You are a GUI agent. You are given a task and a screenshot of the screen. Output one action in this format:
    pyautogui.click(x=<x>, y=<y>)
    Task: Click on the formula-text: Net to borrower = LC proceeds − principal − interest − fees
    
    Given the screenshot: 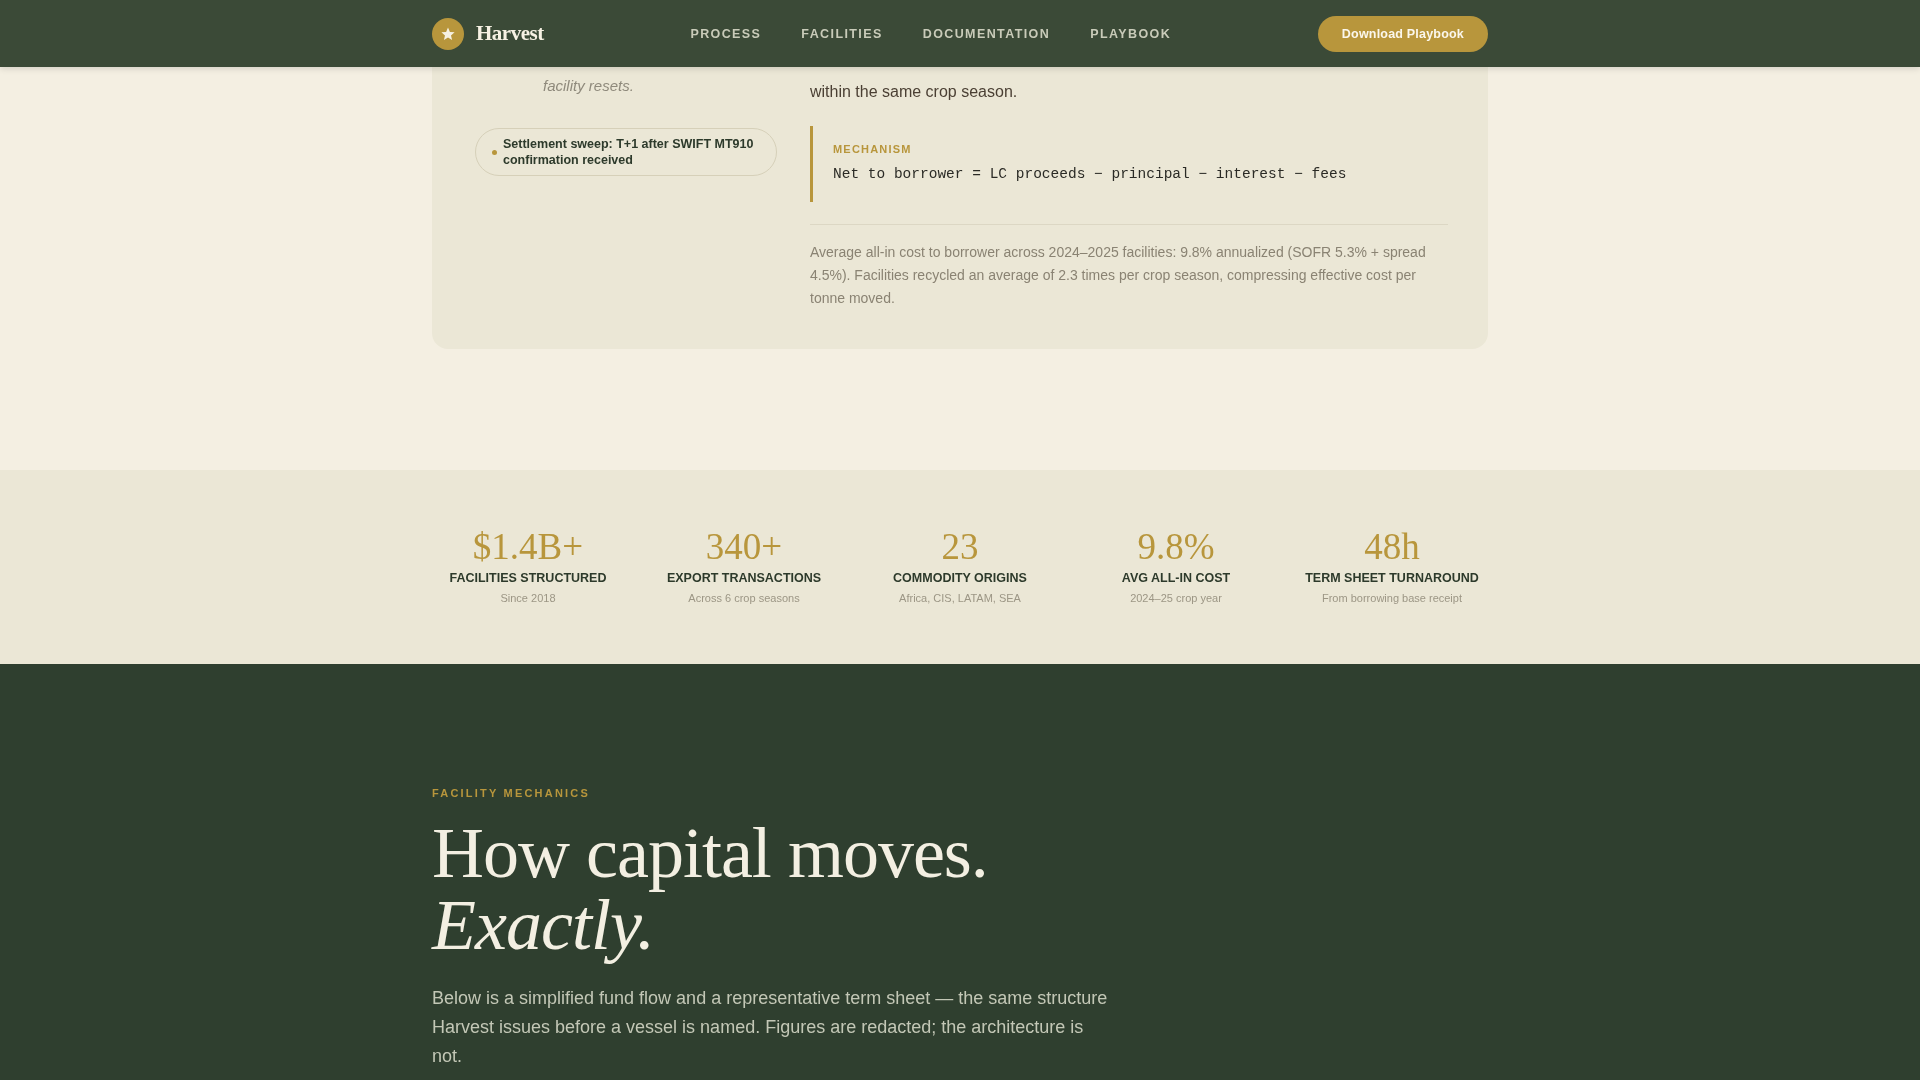 What is the action you would take?
    pyautogui.click(x=1090, y=174)
    